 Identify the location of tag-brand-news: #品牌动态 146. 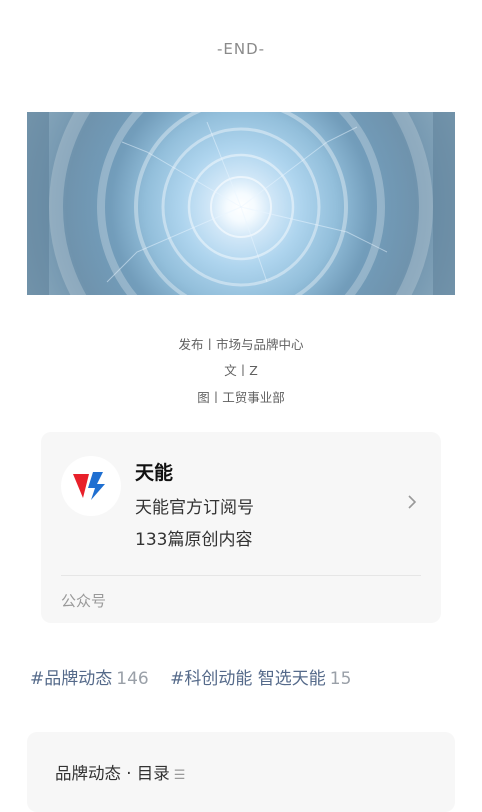
(89, 676).